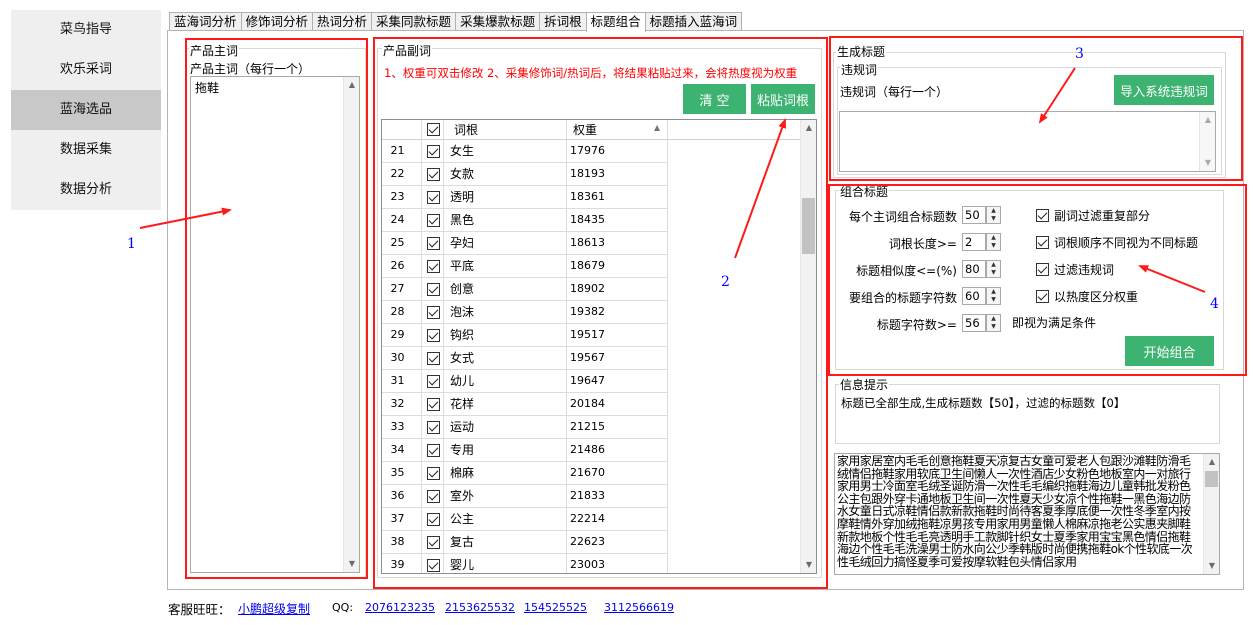 The image size is (1255, 625). Describe the element at coordinates (199, 609) in the screenshot. I see `service-label: 客服旺旺：` at that location.